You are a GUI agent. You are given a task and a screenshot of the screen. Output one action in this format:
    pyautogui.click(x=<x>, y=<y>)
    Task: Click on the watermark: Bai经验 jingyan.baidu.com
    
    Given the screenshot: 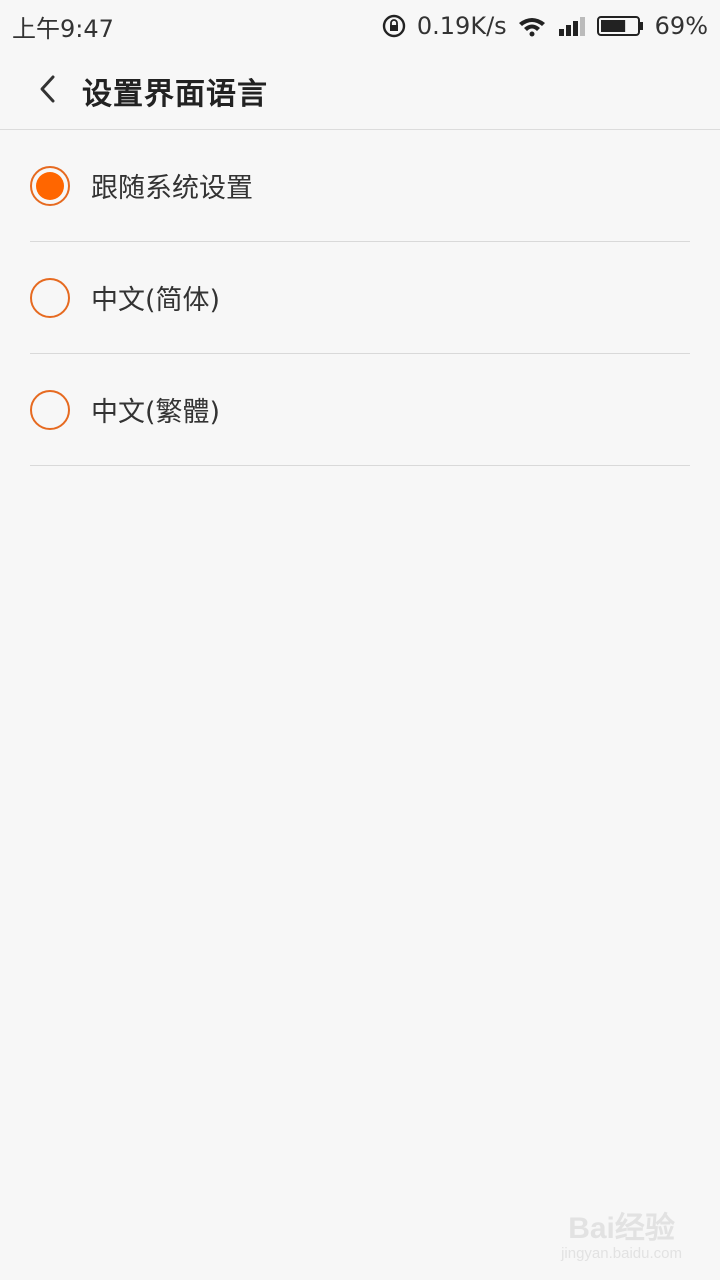 What is the action you would take?
    pyautogui.click(x=621, y=1232)
    